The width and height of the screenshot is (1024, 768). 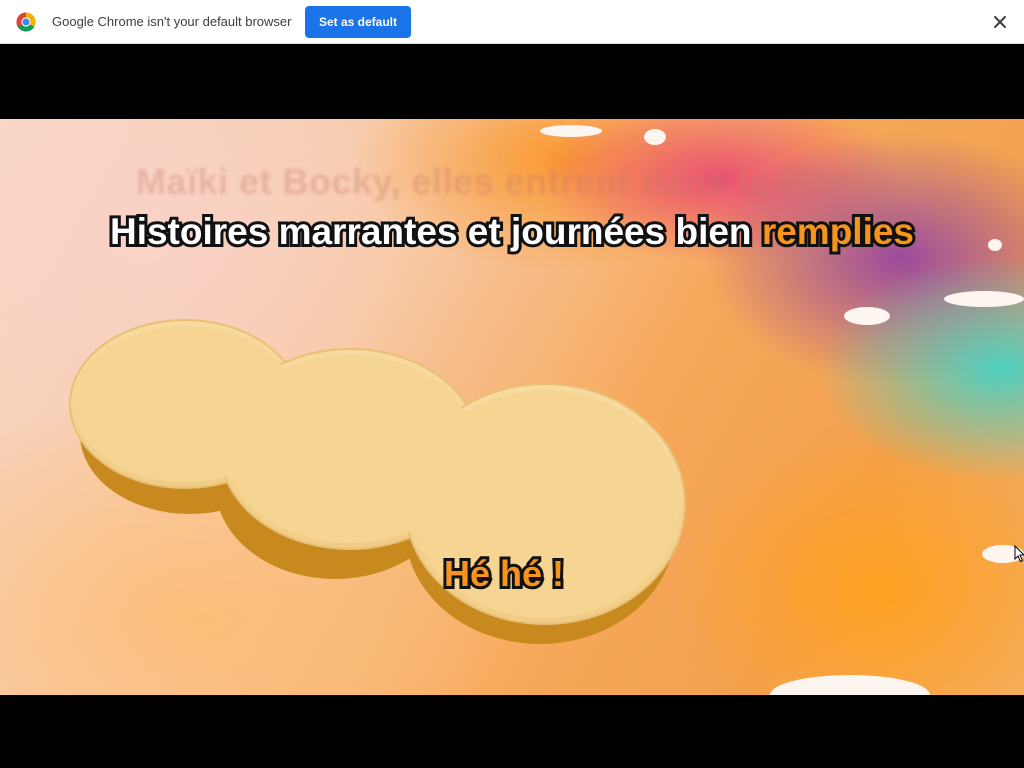 What do you see at coordinates (1019, 554) in the screenshot?
I see `mouse-cursor-icon` at bounding box center [1019, 554].